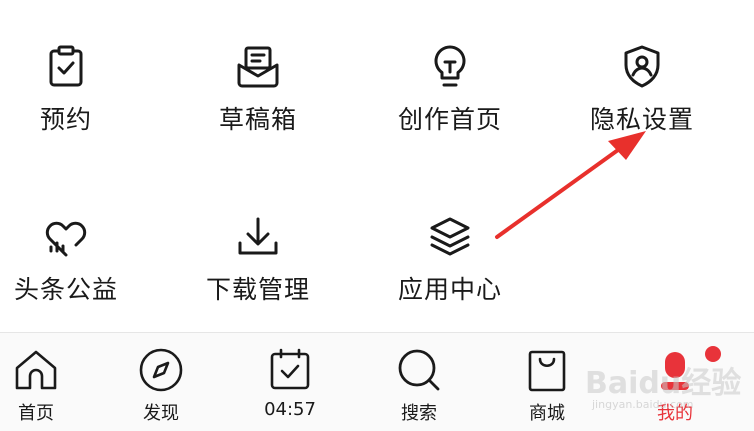 This screenshot has width=754, height=431. What do you see at coordinates (290, 409) in the screenshot?
I see `tab-label: 04:57` at bounding box center [290, 409].